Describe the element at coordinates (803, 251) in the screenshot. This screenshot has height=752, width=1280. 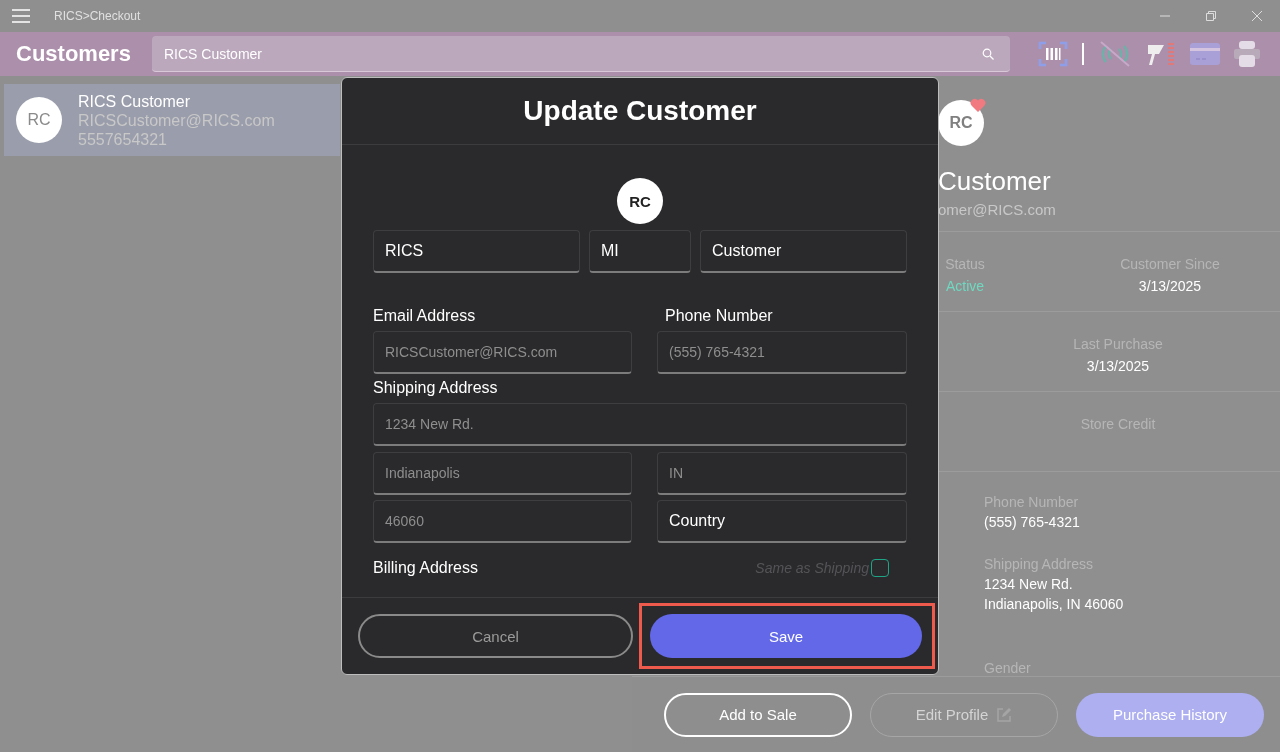
I see `text-field: Customer` at that location.